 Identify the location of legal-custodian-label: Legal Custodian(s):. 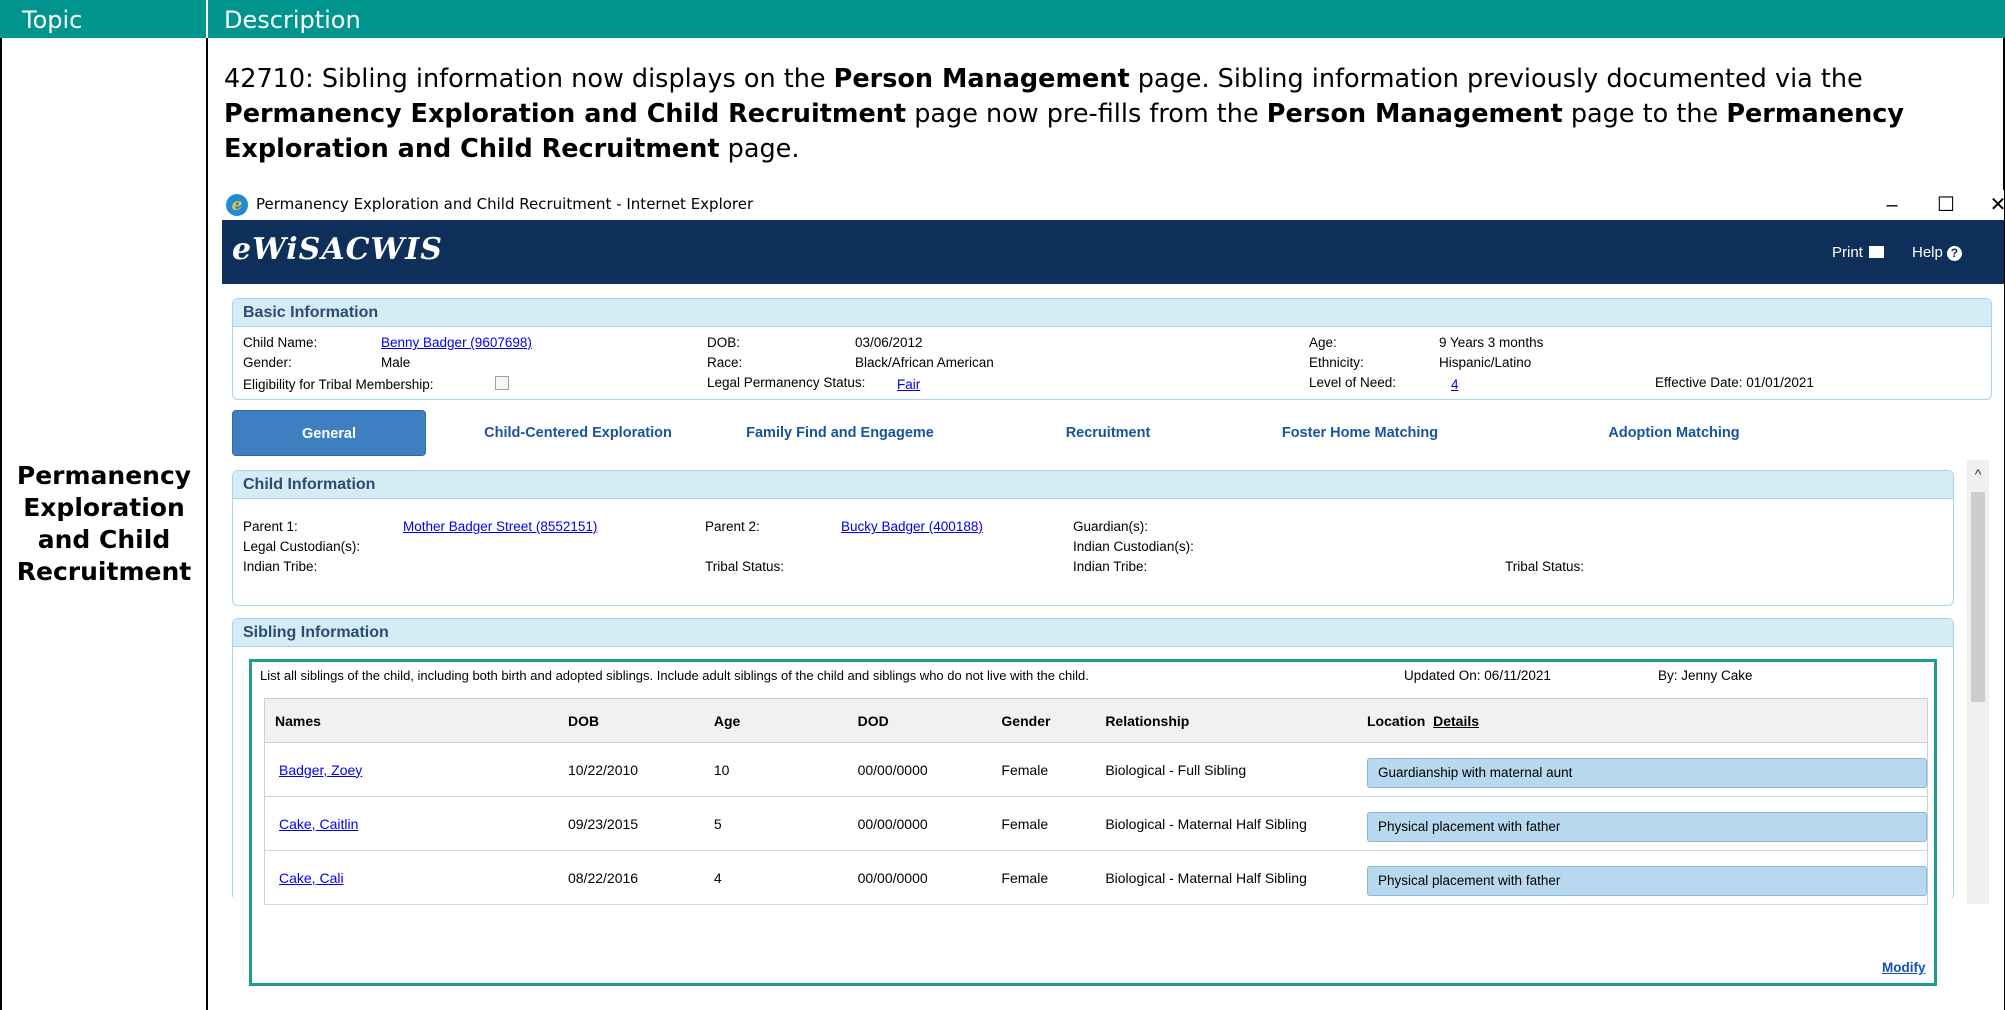
(302, 546).